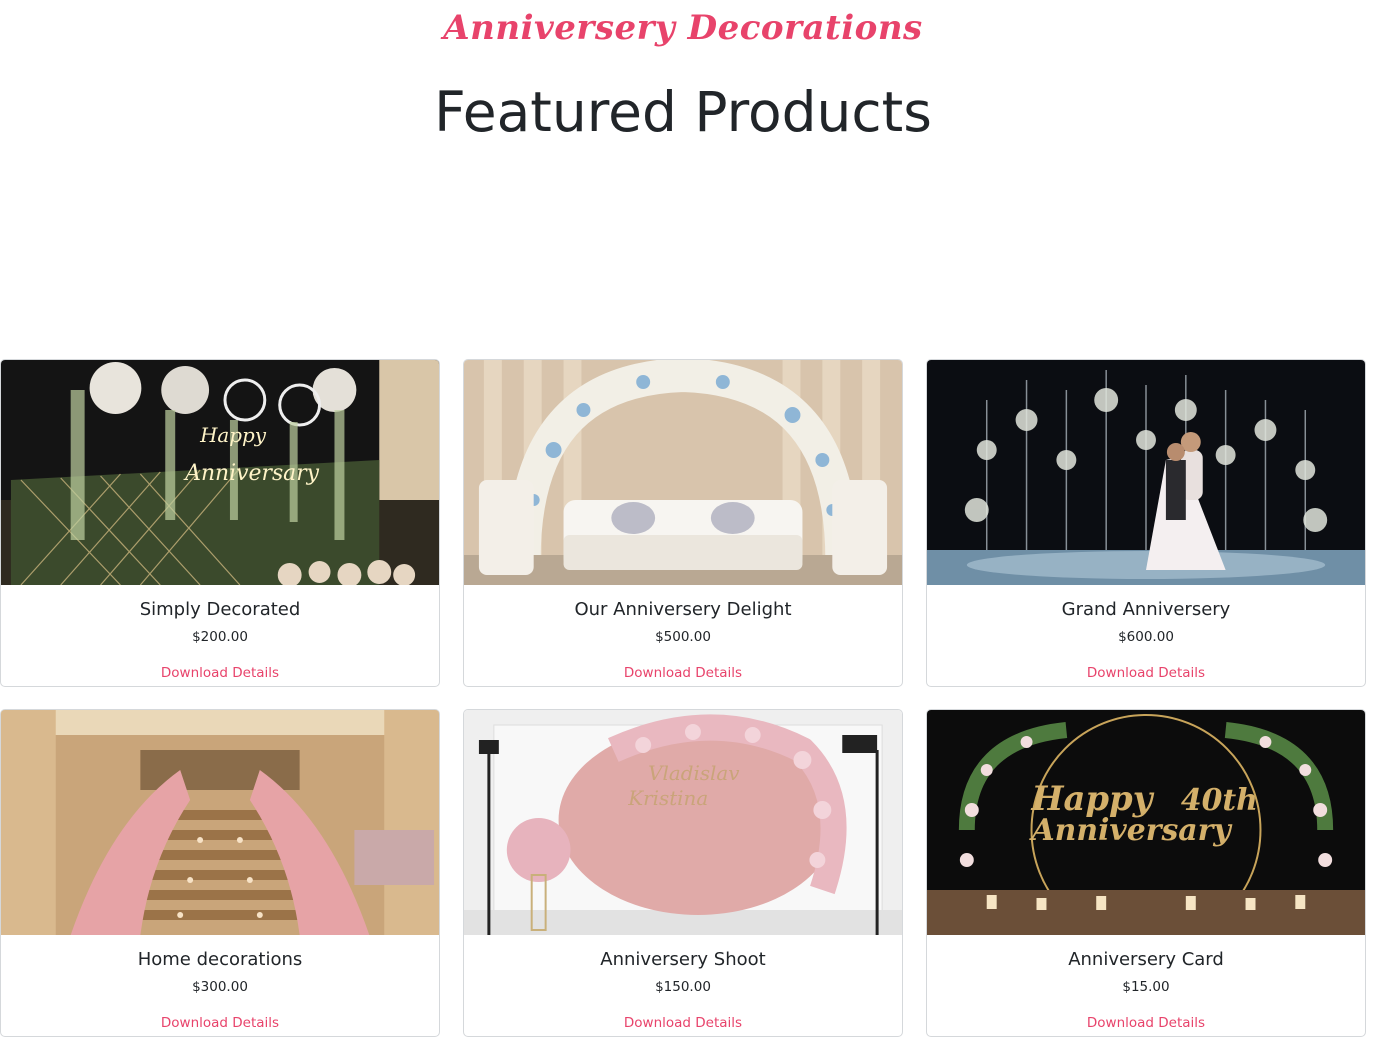  What do you see at coordinates (683, 28) in the screenshot?
I see `brand-title: Anniversery Decorations` at bounding box center [683, 28].